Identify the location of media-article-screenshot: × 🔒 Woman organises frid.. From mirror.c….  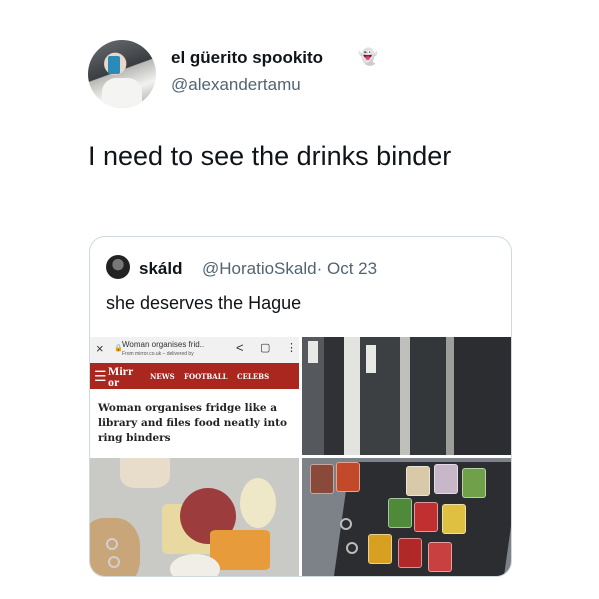
(194, 396).